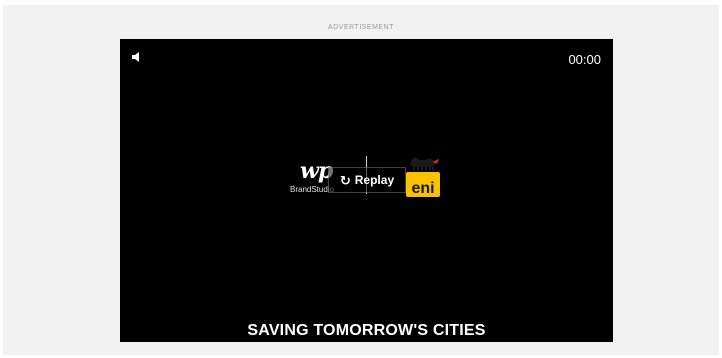 The height and width of the screenshot is (358, 722). I want to click on video-caption: SAVING TOMORROW'S CITIES, so click(366, 330).